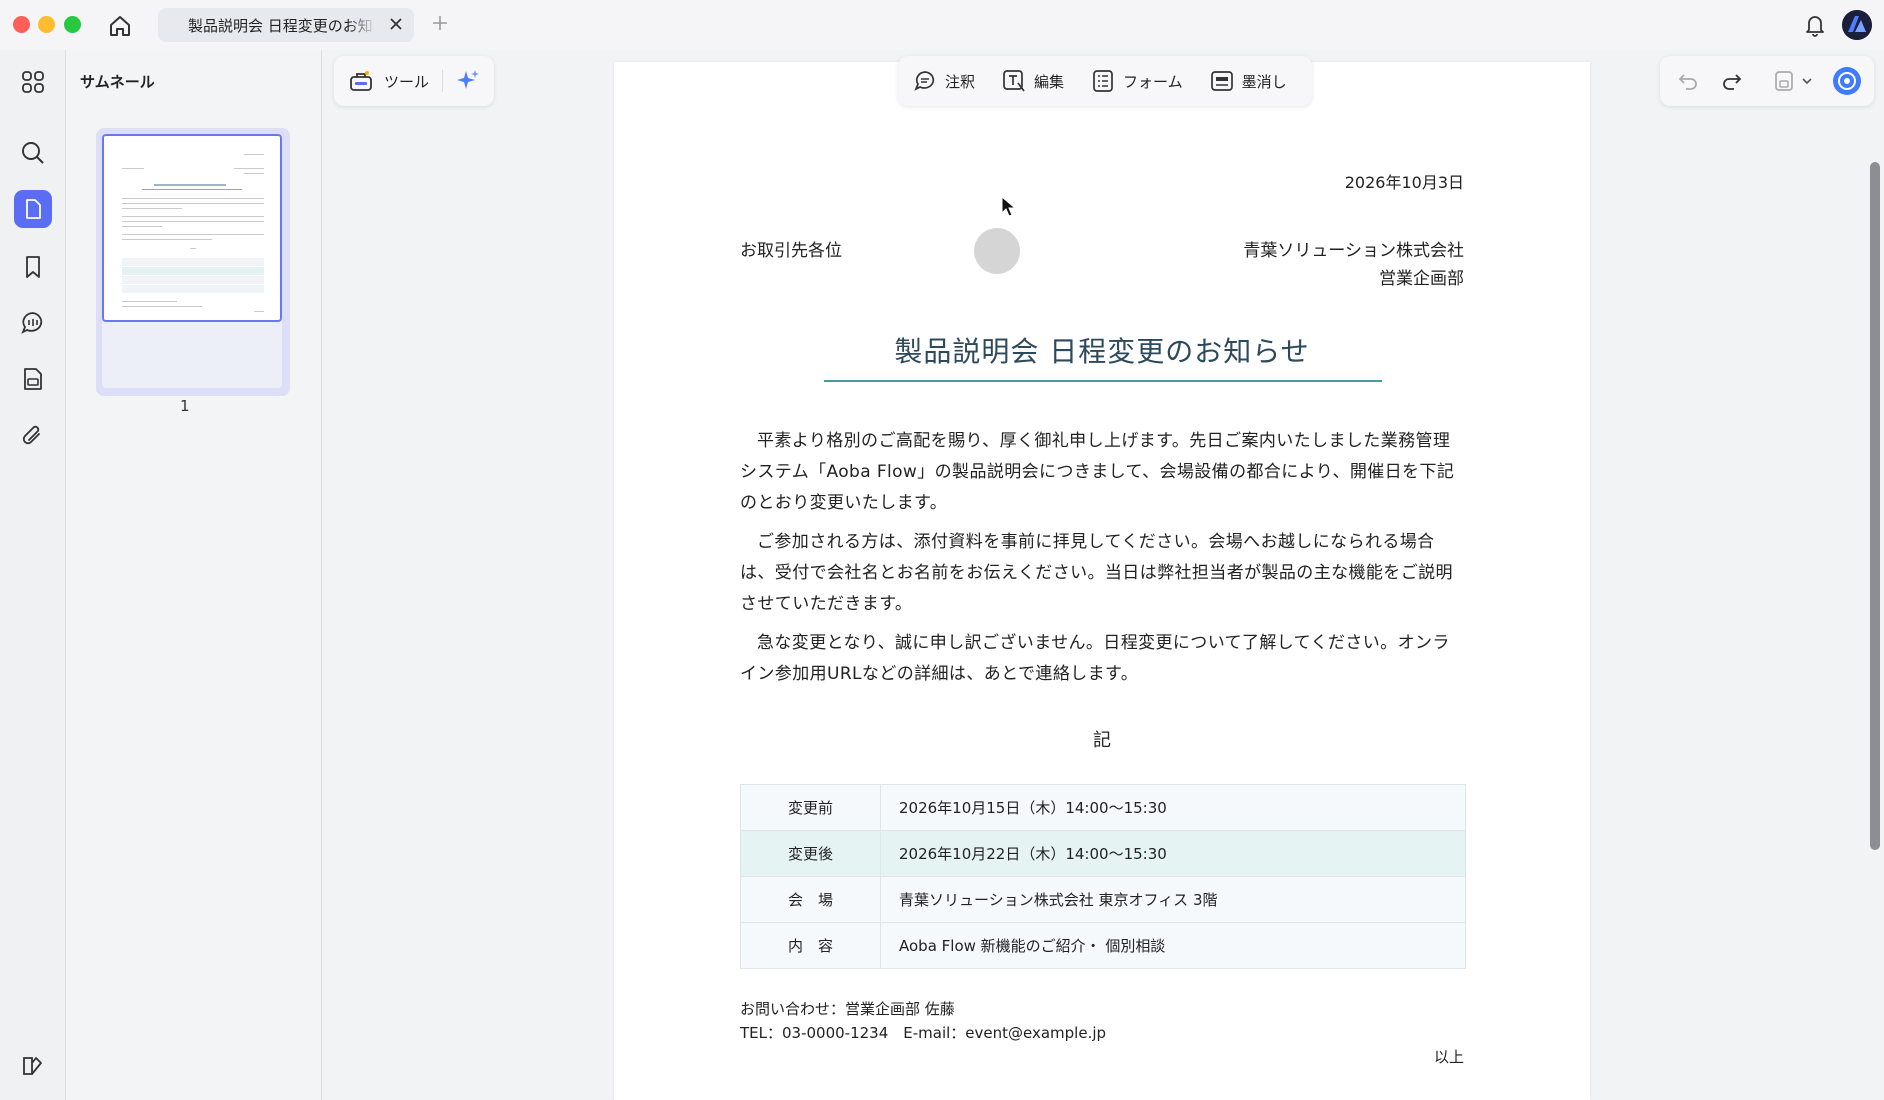  Describe the element at coordinates (1103, 381) in the screenshot. I see `title-underline` at that location.